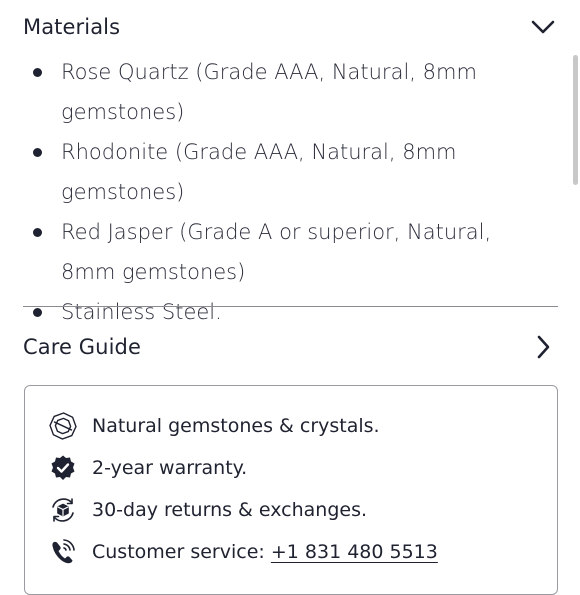 This screenshot has width=580, height=595. I want to click on service-text: Customer service: +1 831 480 5513, so click(265, 552).